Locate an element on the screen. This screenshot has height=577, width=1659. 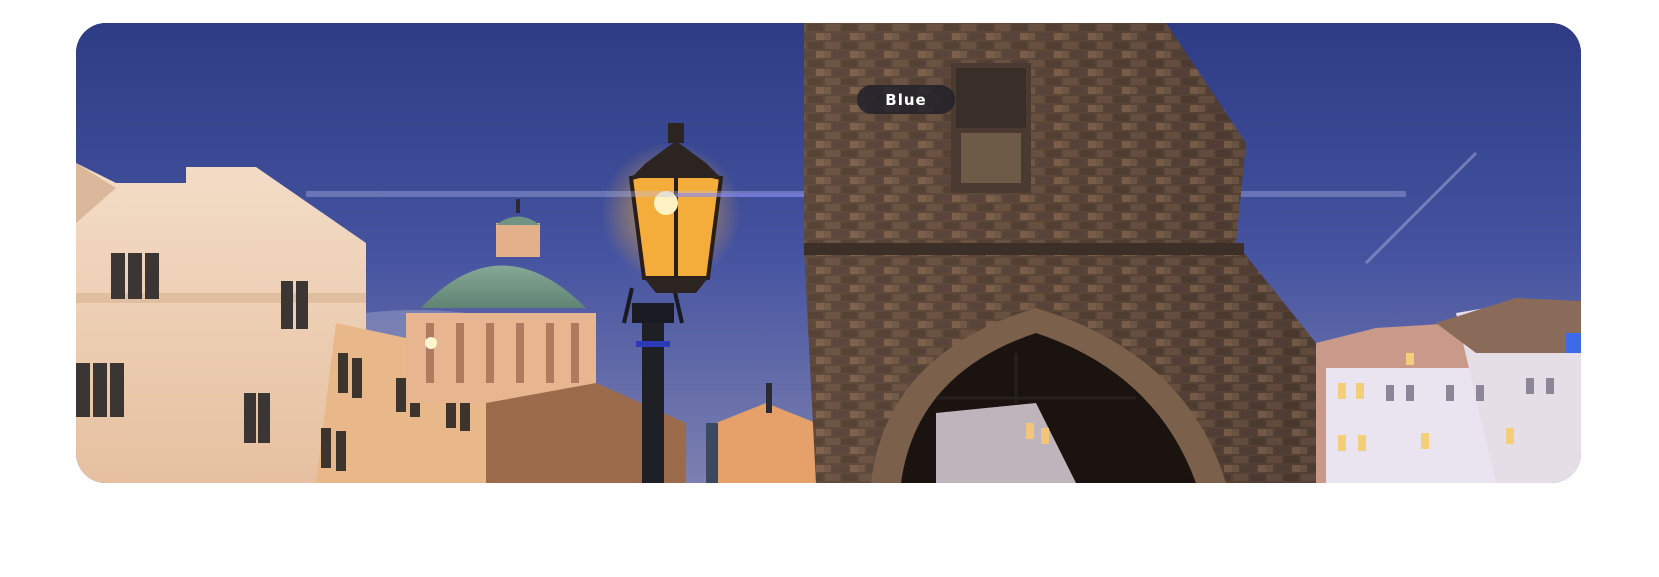
image-label-text: Blue is located at coordinates (906, 99).